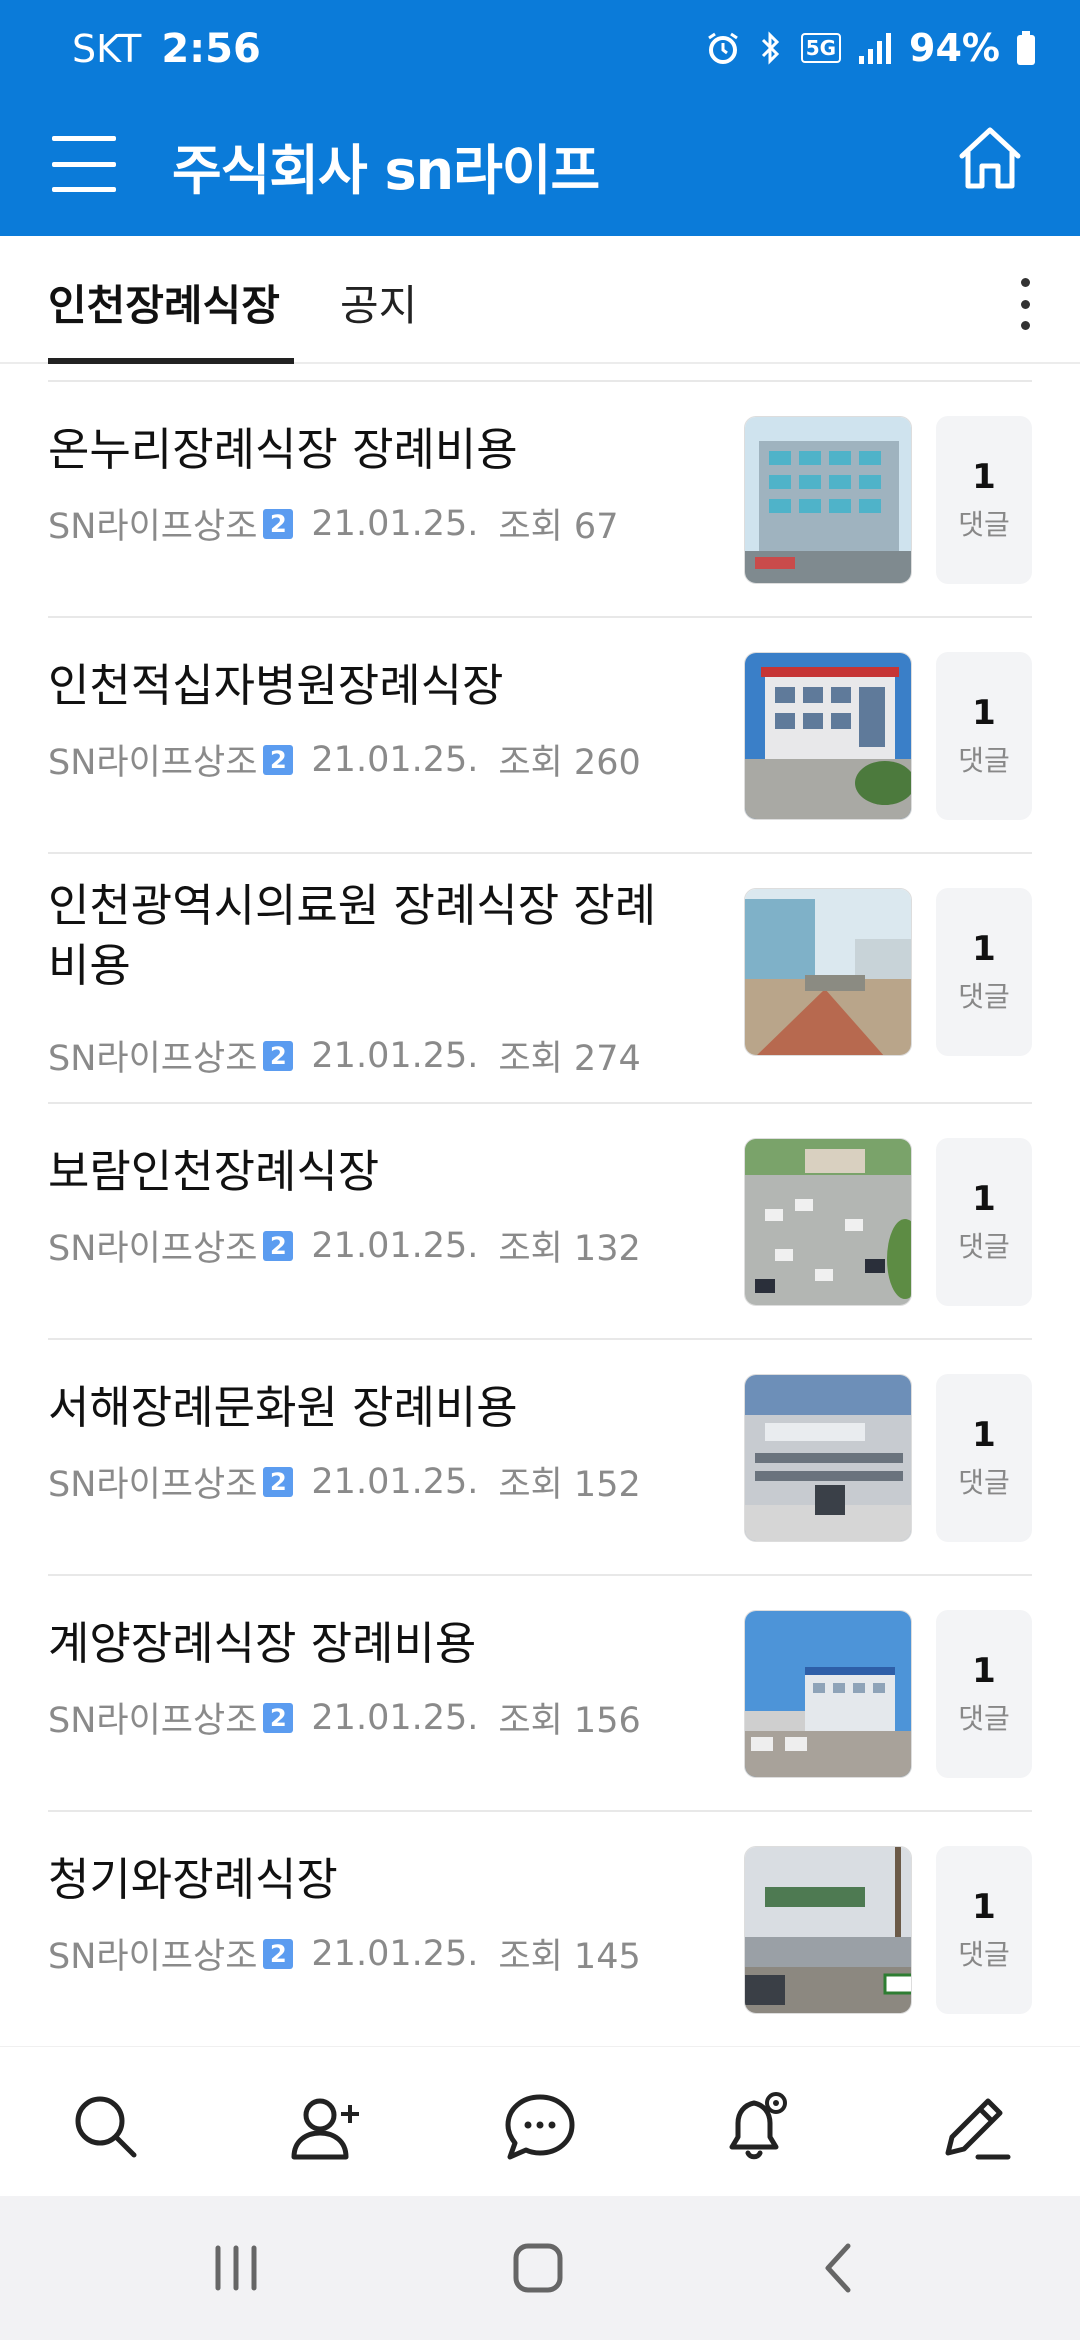  I want to click on post-views: 조회 156, so click(569, 1721).